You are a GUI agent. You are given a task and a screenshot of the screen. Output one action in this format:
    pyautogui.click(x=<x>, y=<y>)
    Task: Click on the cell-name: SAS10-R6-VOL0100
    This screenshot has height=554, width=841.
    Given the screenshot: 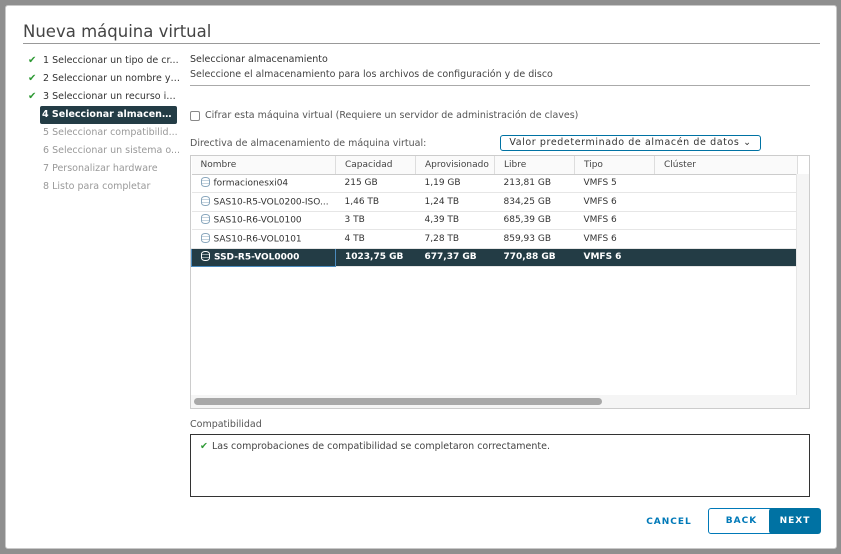 What is the action you would take?
    pyautogui.click(x=263, y=220)
    